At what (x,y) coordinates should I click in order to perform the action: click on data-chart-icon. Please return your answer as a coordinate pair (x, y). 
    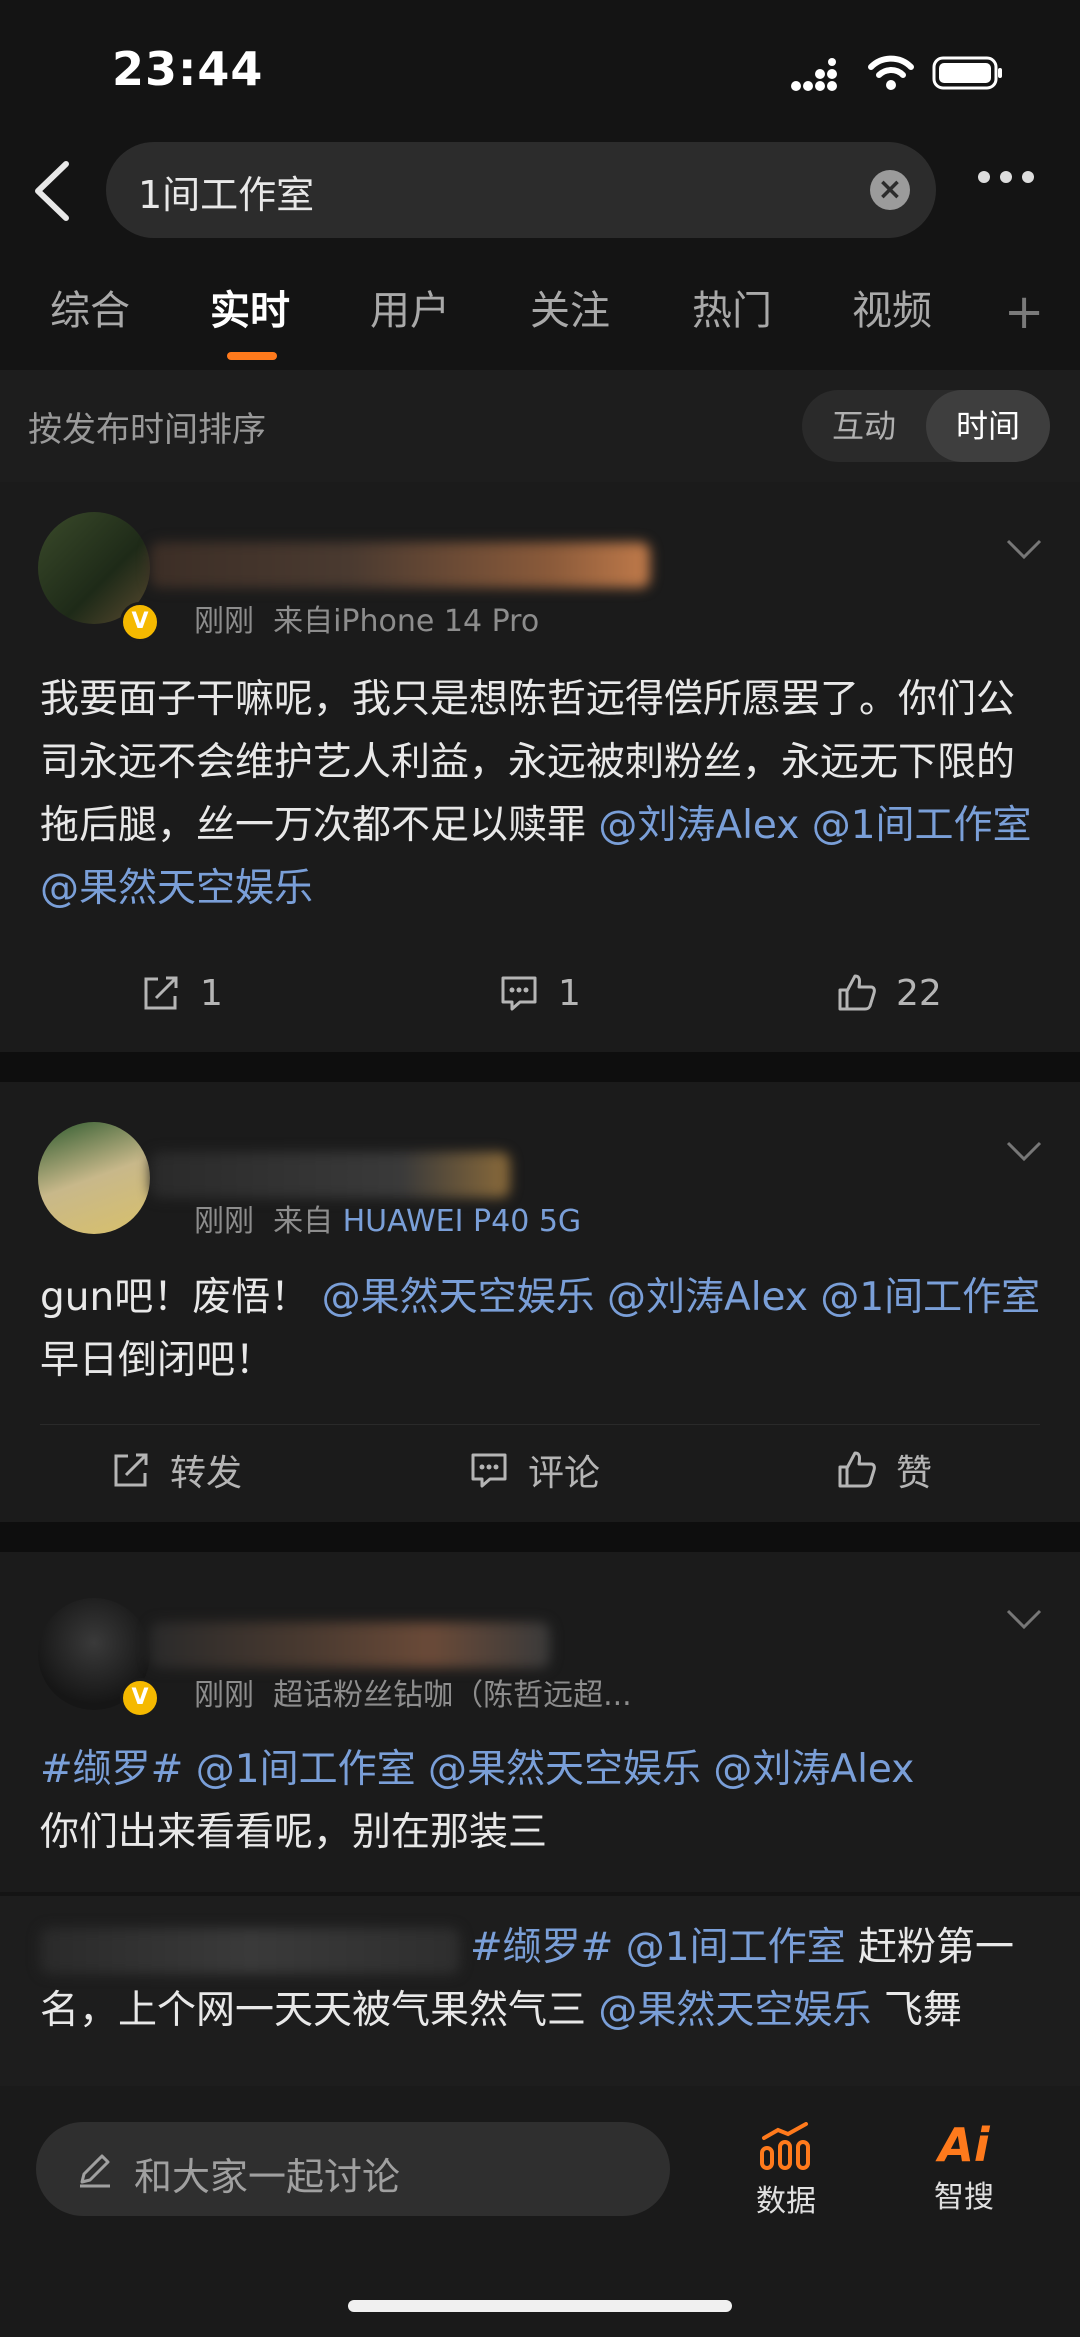
    Looking at the image, I should click on (785, 2146).